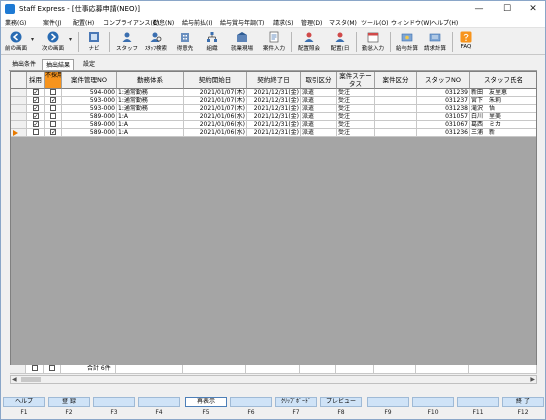 This screenshot has width=546, height=420. I want to click on menu-window: ウィンドウ(W), so click(411, 22).